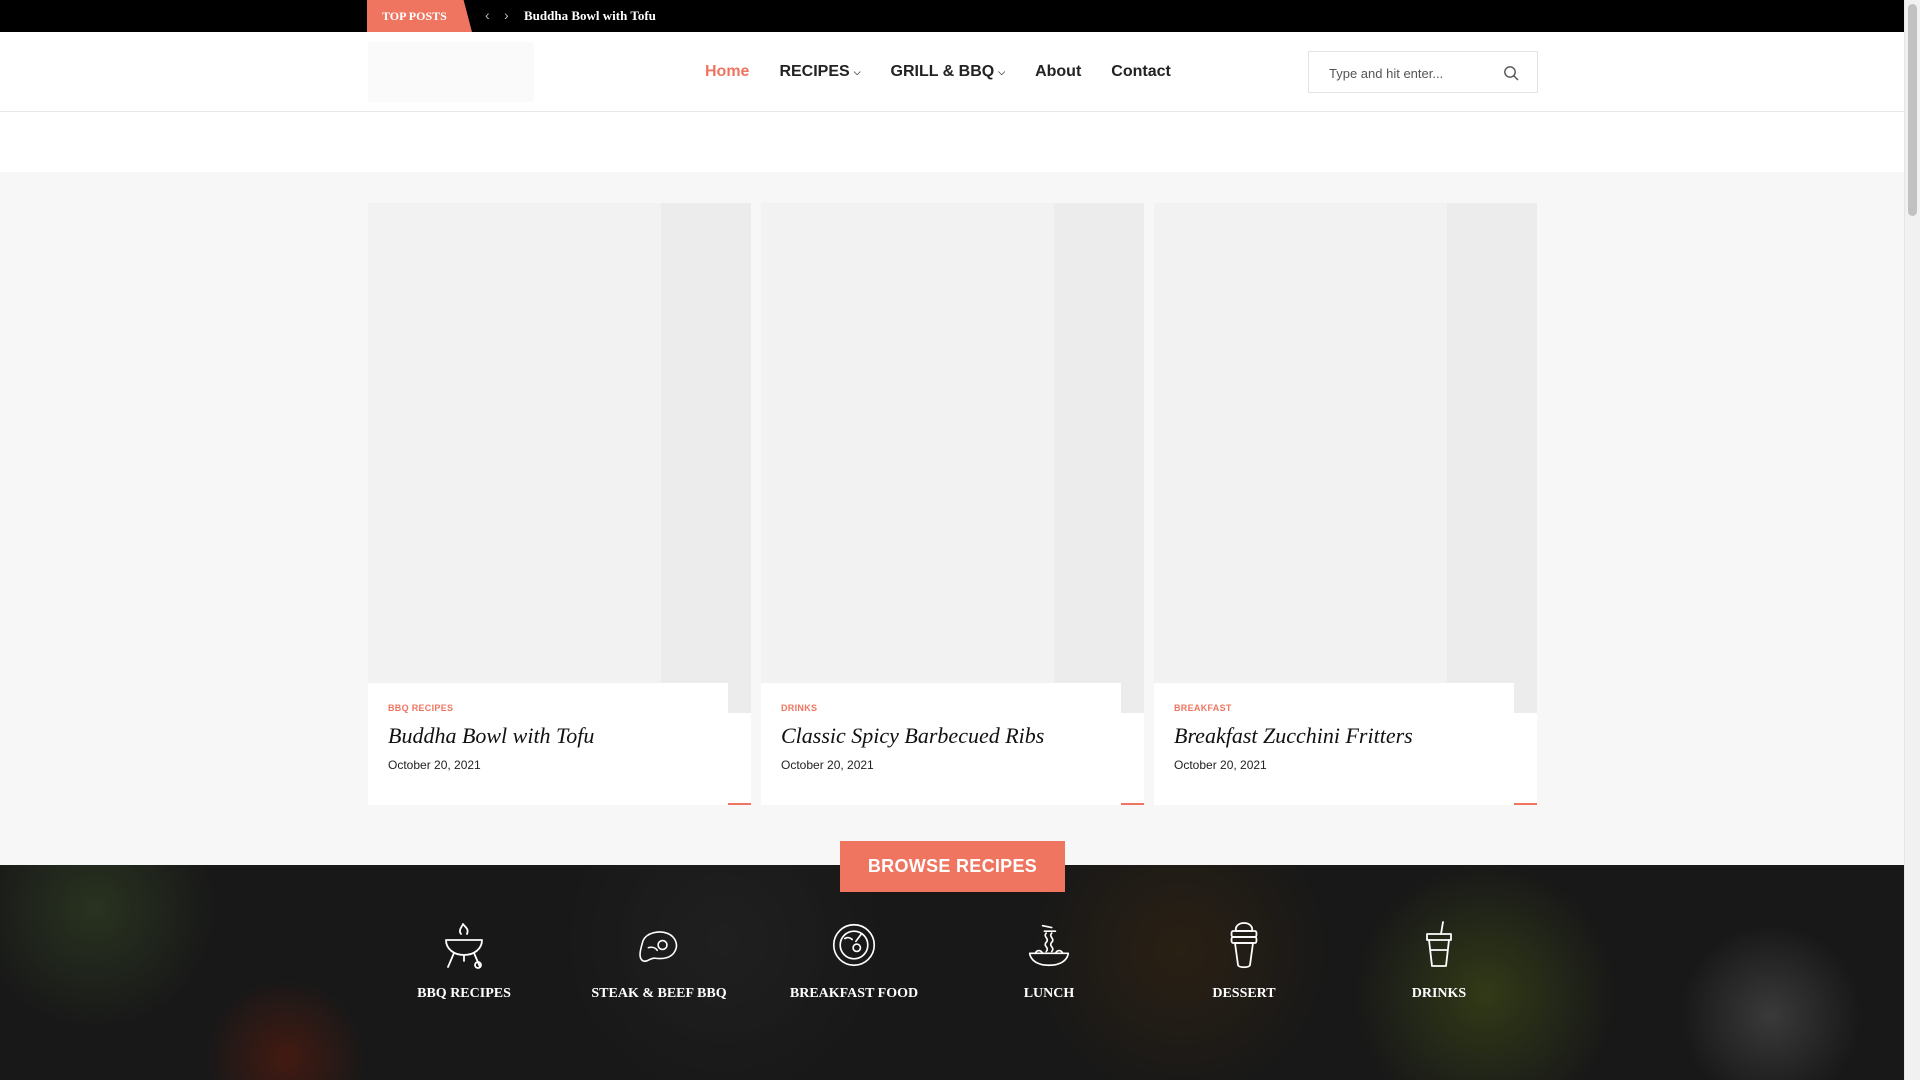 This screenshot has width=1920, height=1080. I want to click on nav-item-recipes: RECIPES ⌵, so click(819, 72).